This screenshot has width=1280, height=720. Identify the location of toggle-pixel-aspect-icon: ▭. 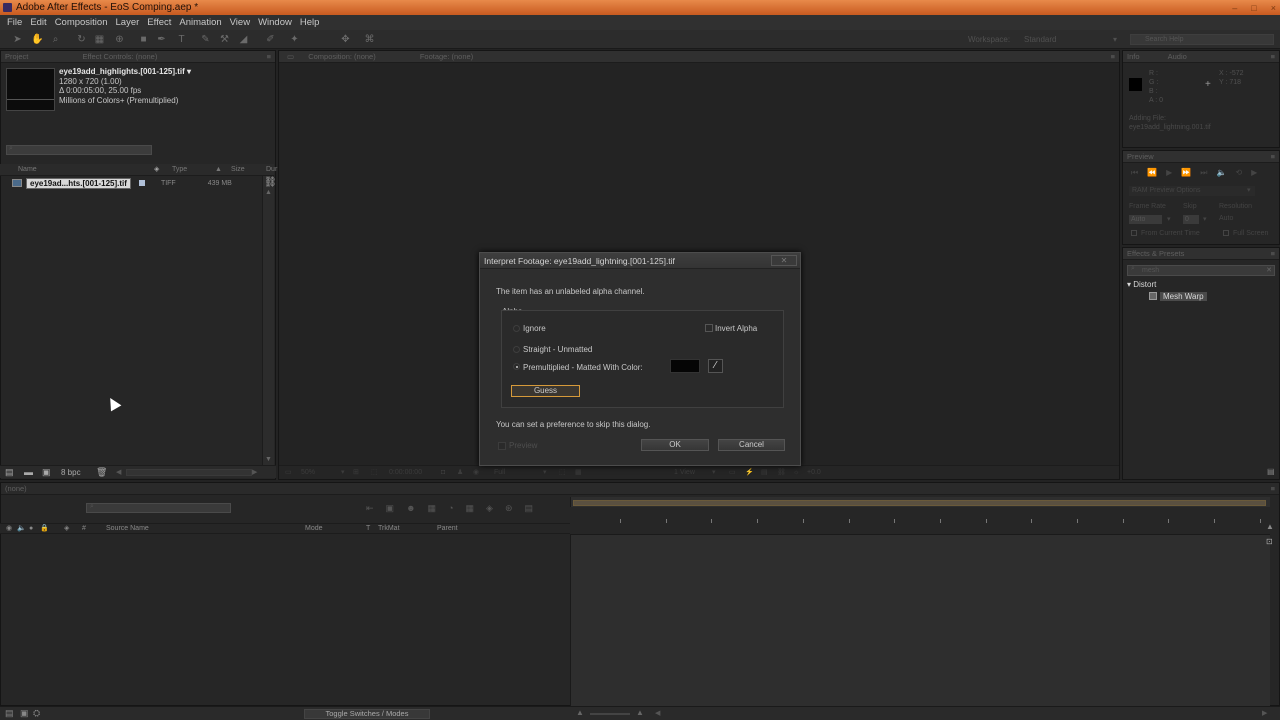
(732, 472).